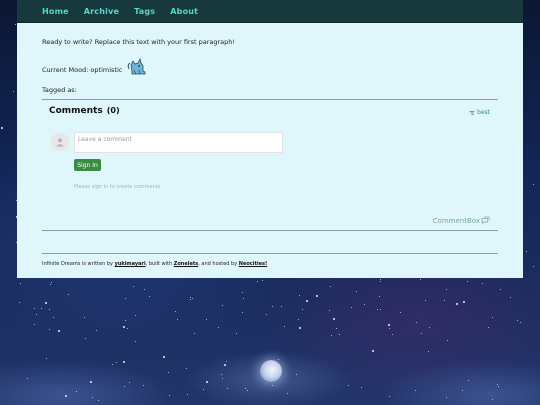 The height and width of the screenshot is (405, 540). I want to click on comment-input-placeholder: Leave a comment, so click(105, 139).